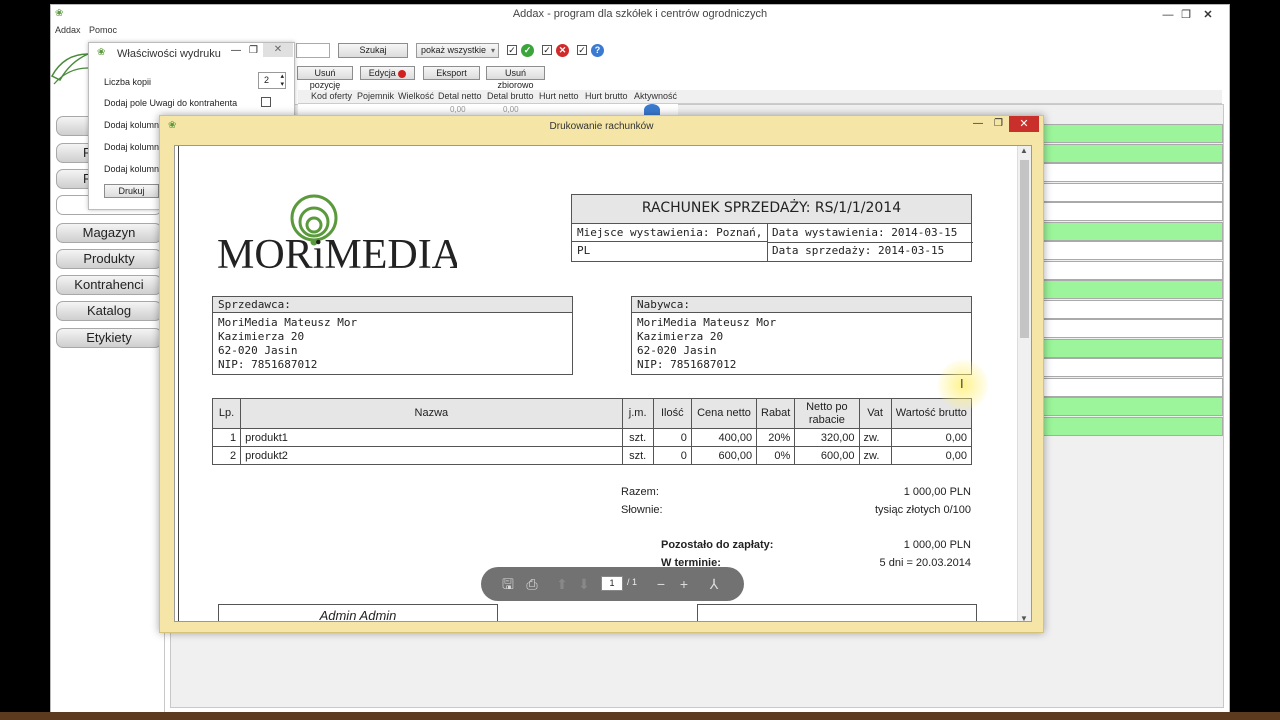  What do you see at coordinates (597, 50) in the screenshot?
I see `help-icon: ?` at bounding box center [597, 50].